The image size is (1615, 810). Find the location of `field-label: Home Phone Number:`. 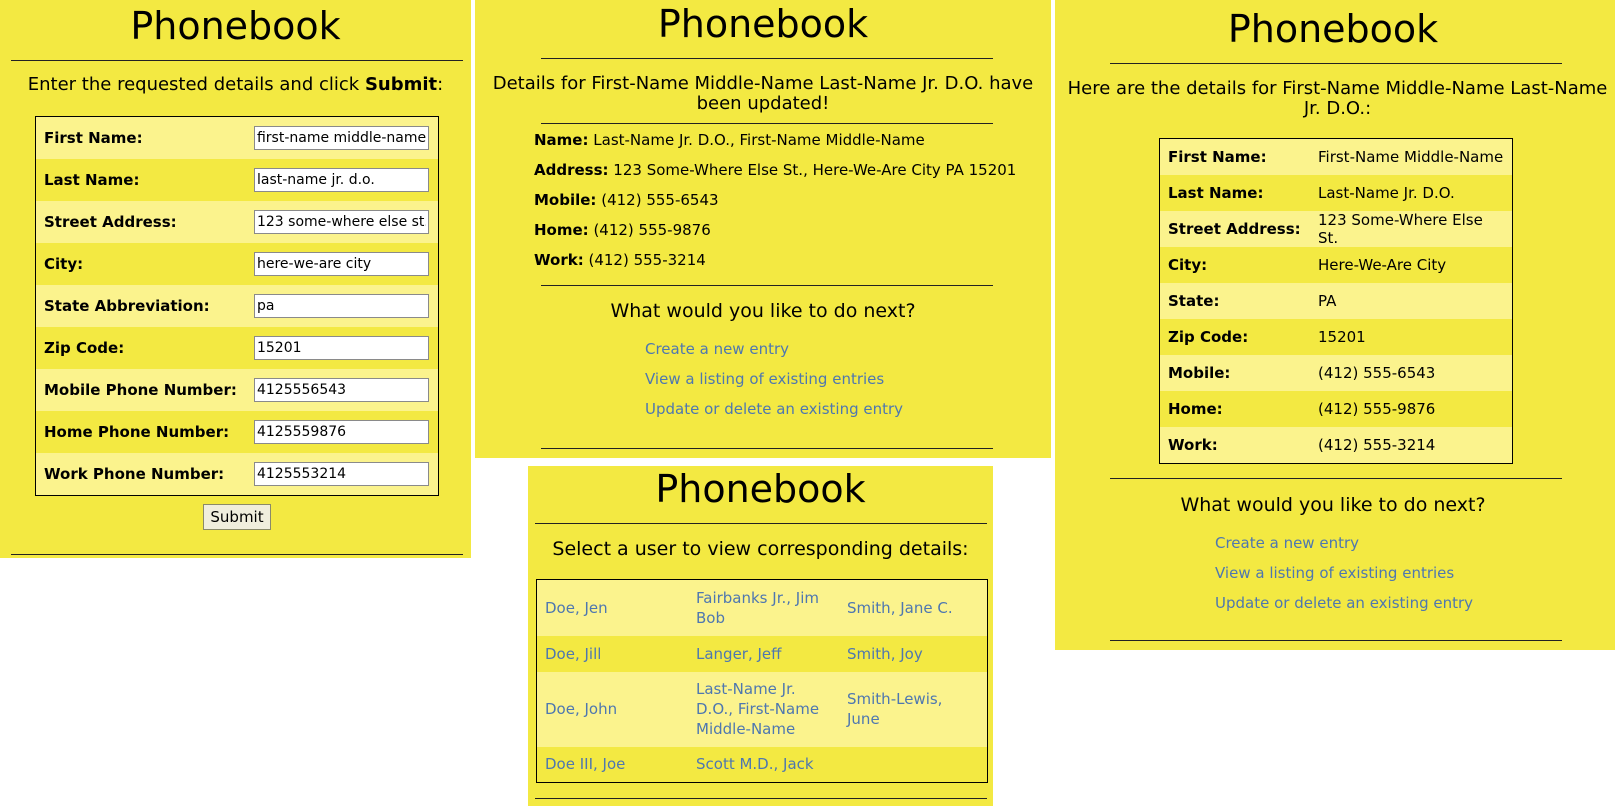

field-label: Home Phone Number: is located at coordinates (137, 432).